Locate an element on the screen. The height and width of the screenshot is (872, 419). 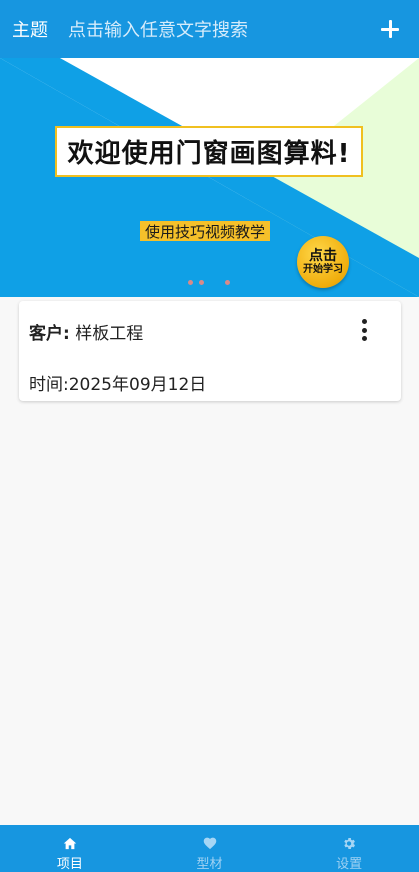
time-row: 时间:2025年09月12日 is located at coordinates (117, 382).